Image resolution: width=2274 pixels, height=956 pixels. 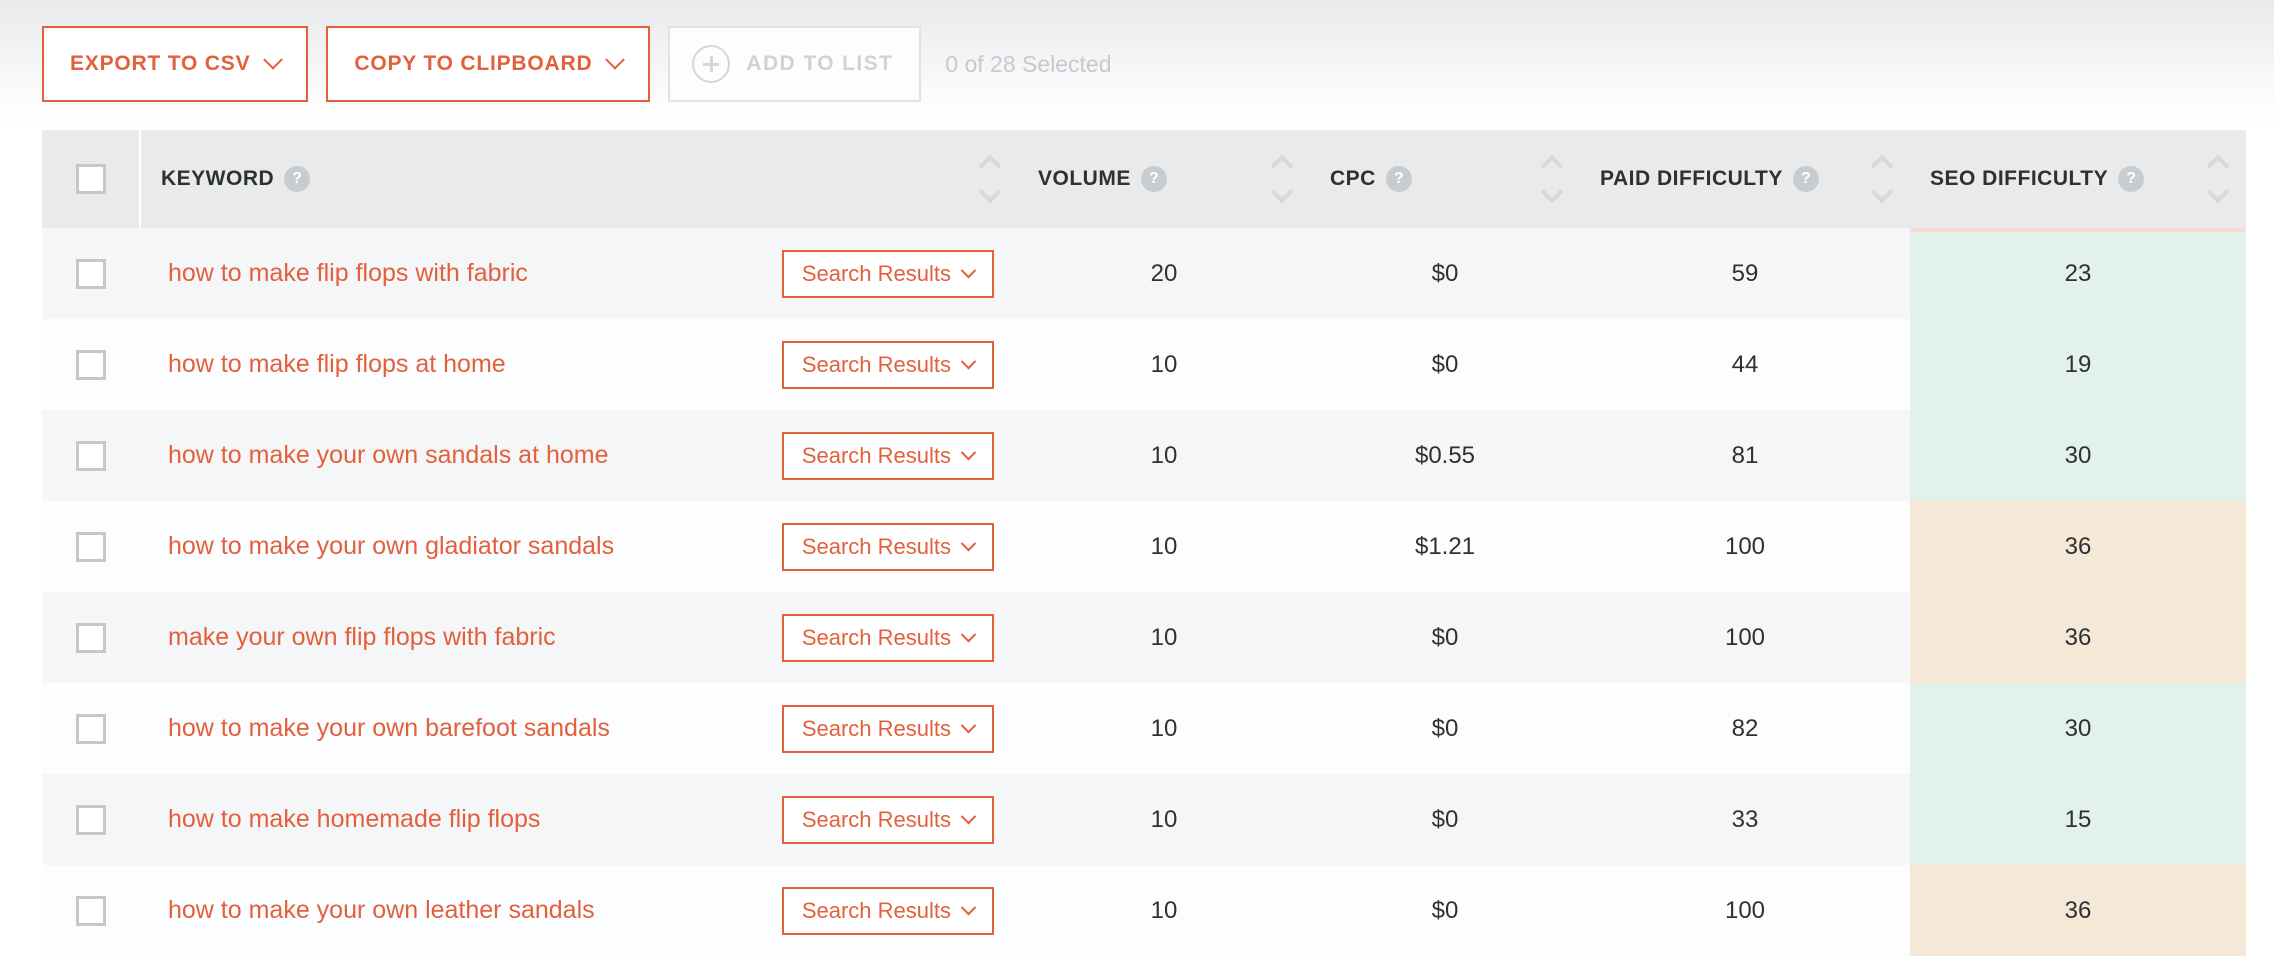 What do you see at coordinates (389, 728) in the screenshot?
I see `keyword-link: how to make your own barefoot sandals` at bounding box center [389, 728].